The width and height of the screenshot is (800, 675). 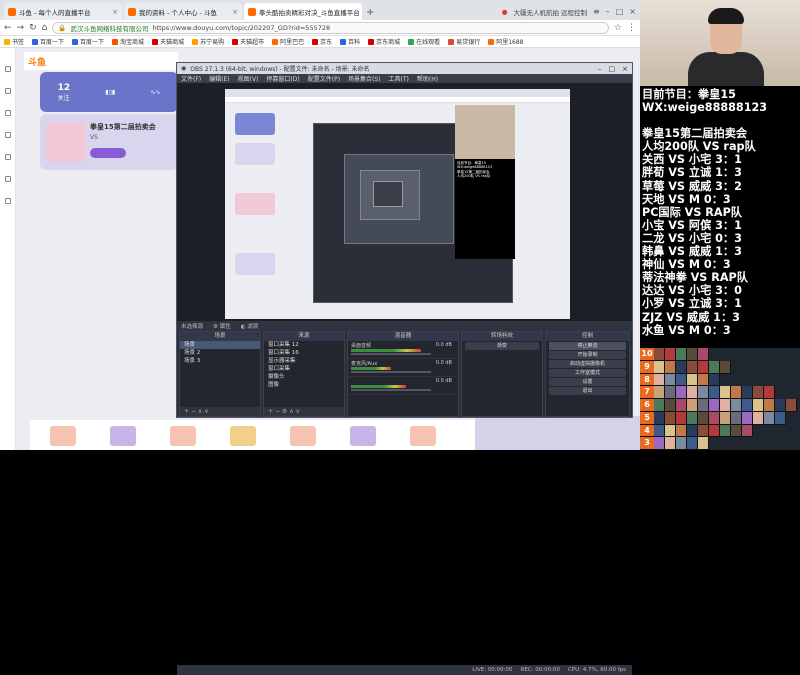 I want to click on news-icon: ●, so click(x=505, y=12).